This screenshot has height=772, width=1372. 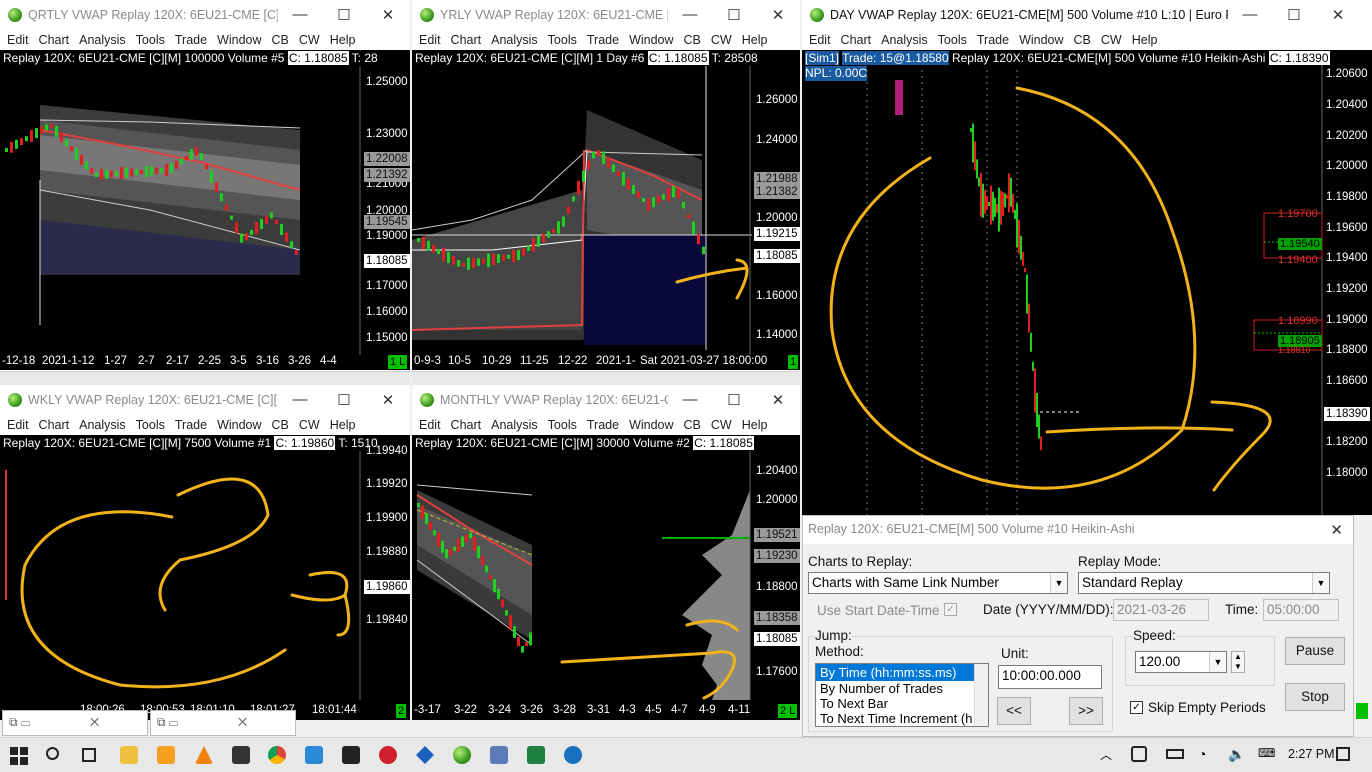 What do you see at coordinates (499, 755) in the screenshot?
I see `notes-app-icon` at bounding box center [499, 755].